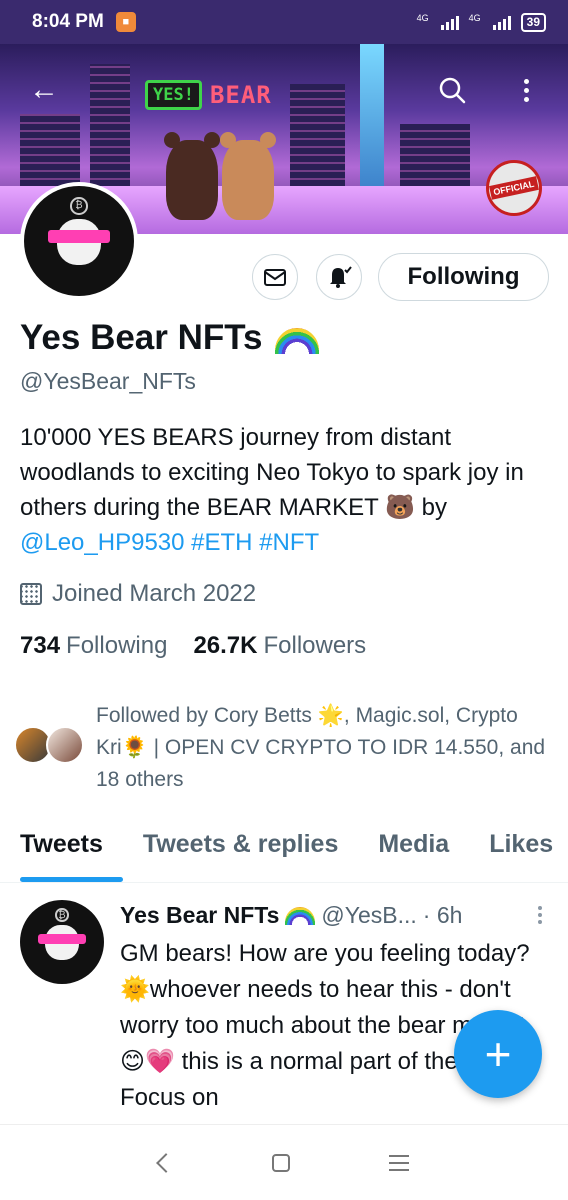  What do you see at coordinates (173, 95) in the screenshot?
I see `logo-yes-text: YES!` at bounding box center [173, 95].